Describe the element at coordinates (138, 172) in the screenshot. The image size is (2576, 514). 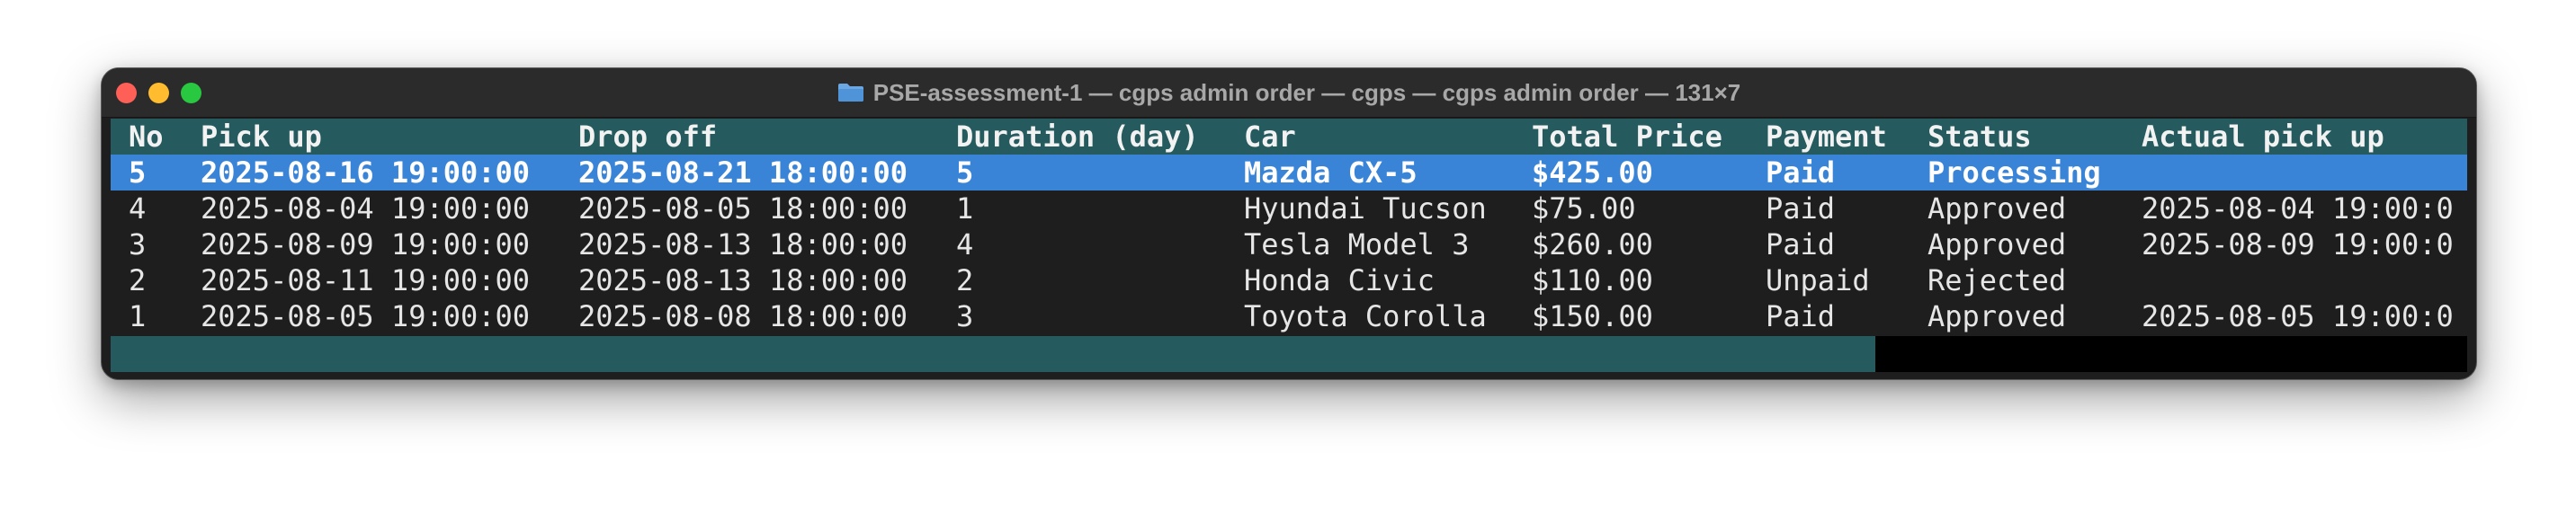
I see `cell-no: 5` at that location.